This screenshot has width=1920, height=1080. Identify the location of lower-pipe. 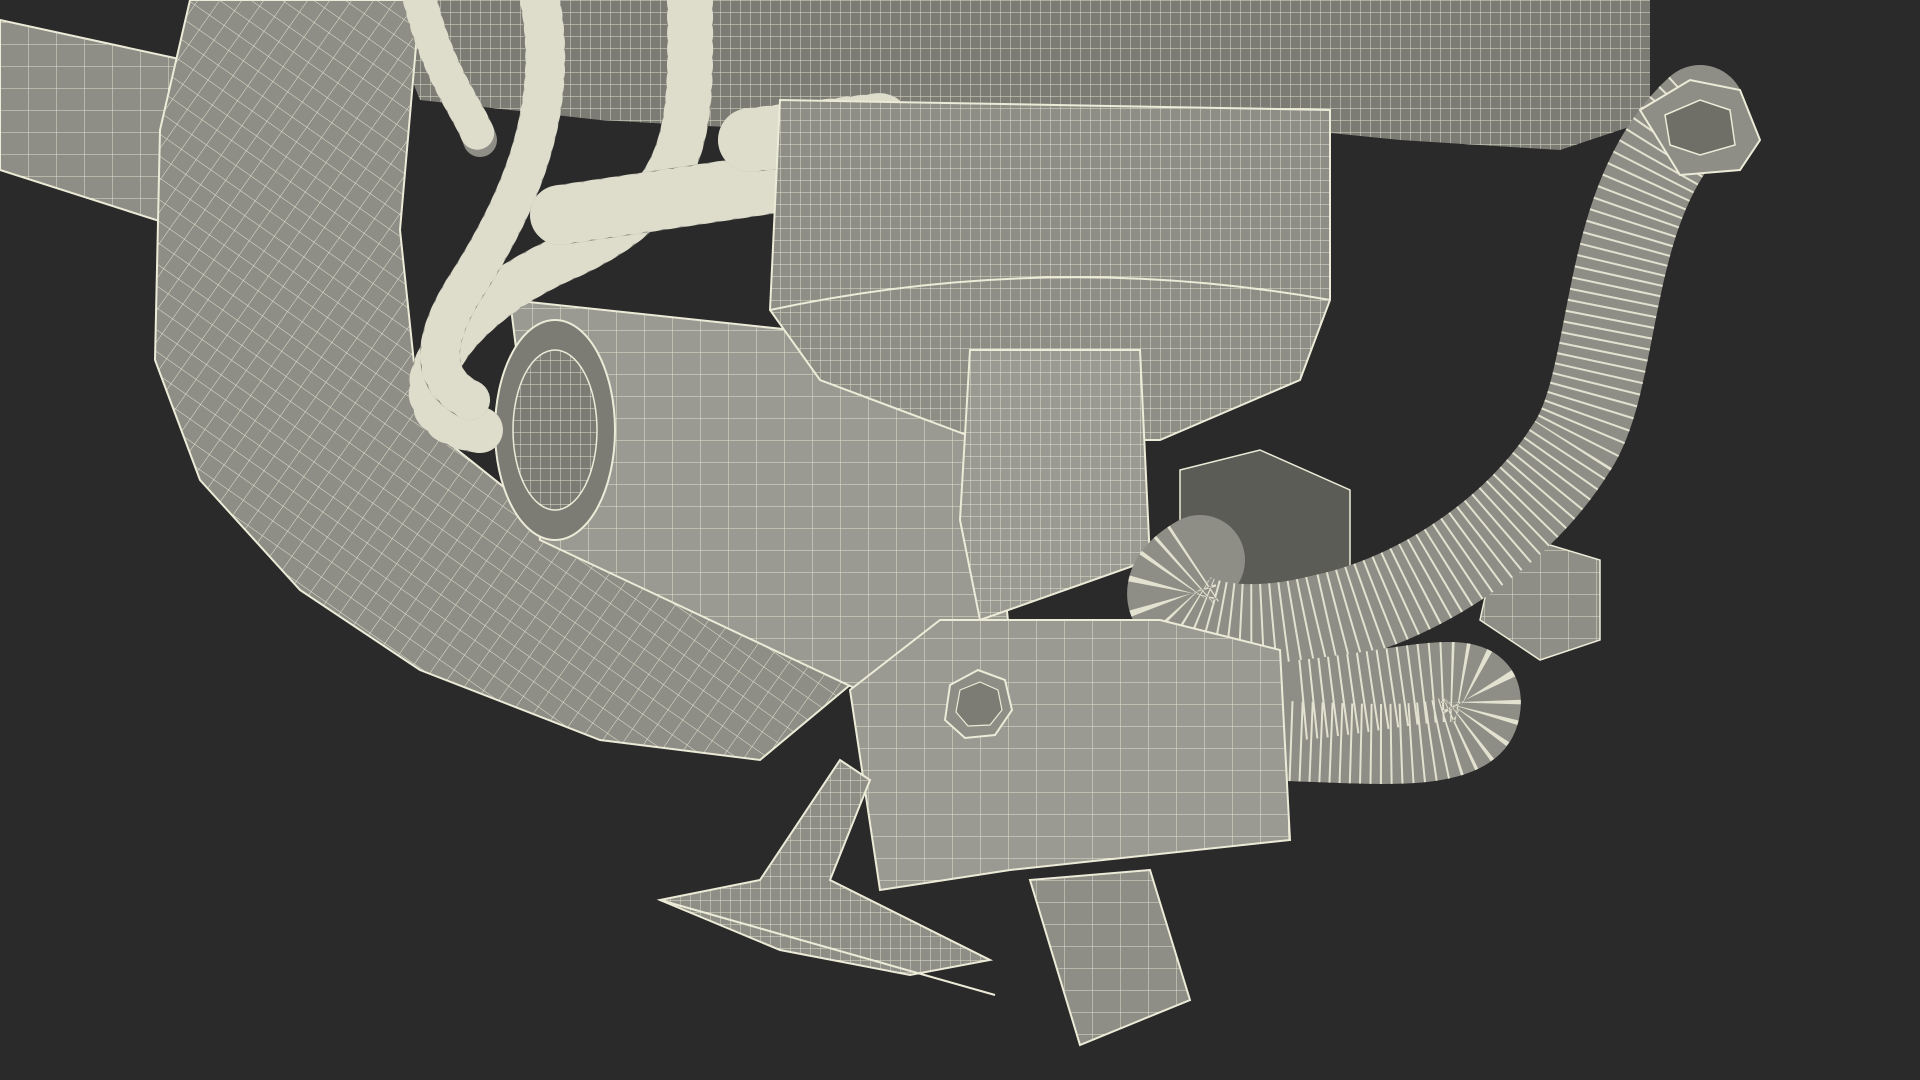
(1110, 957).